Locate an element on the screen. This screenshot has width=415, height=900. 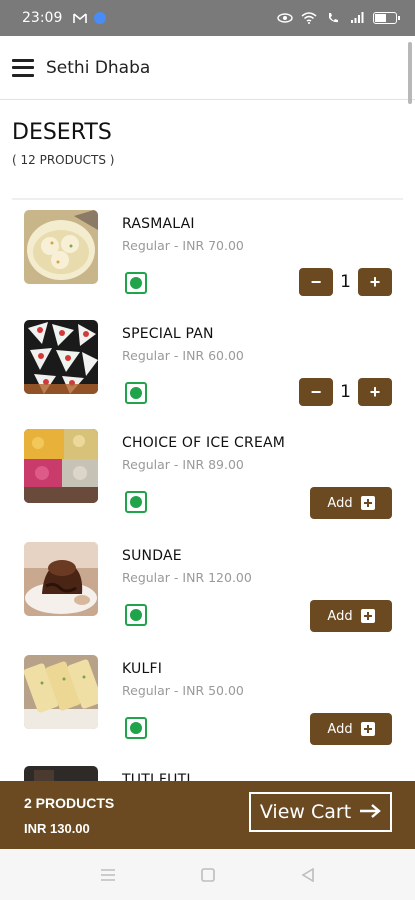
product-price: Regular - INR 50.00 is located at coordinates (183, 690).